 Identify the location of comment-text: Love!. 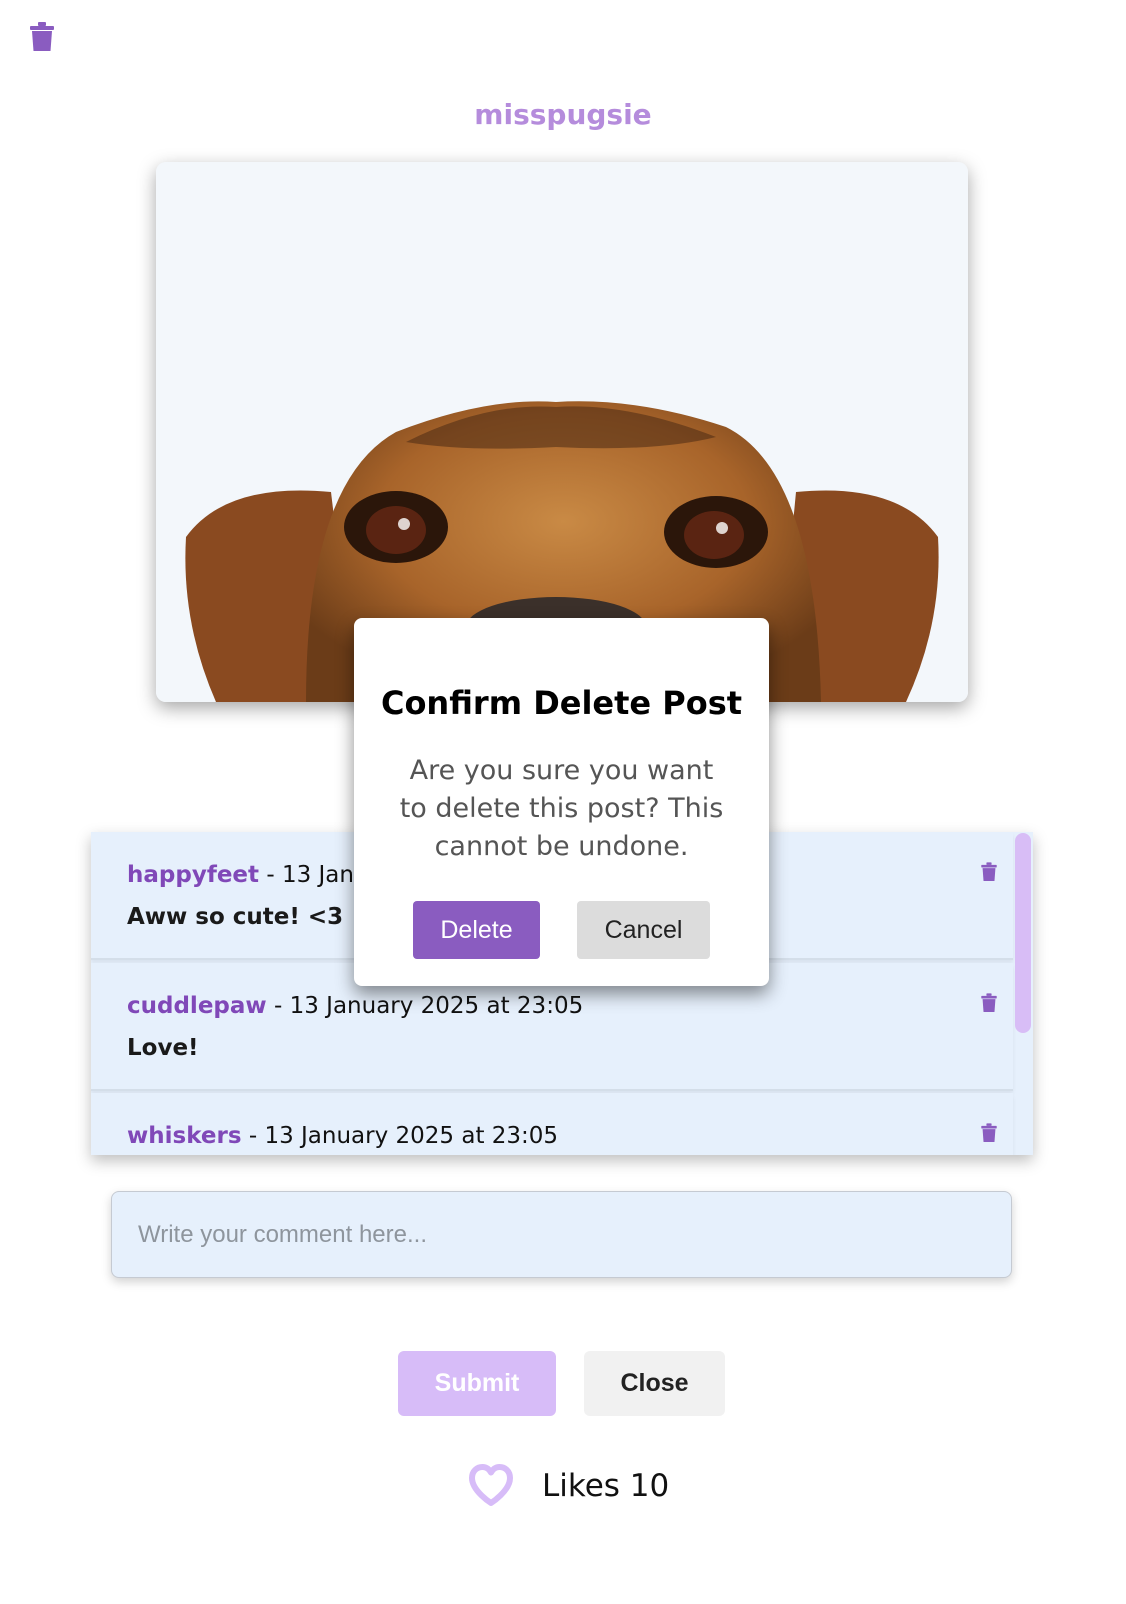
(163, 1048).